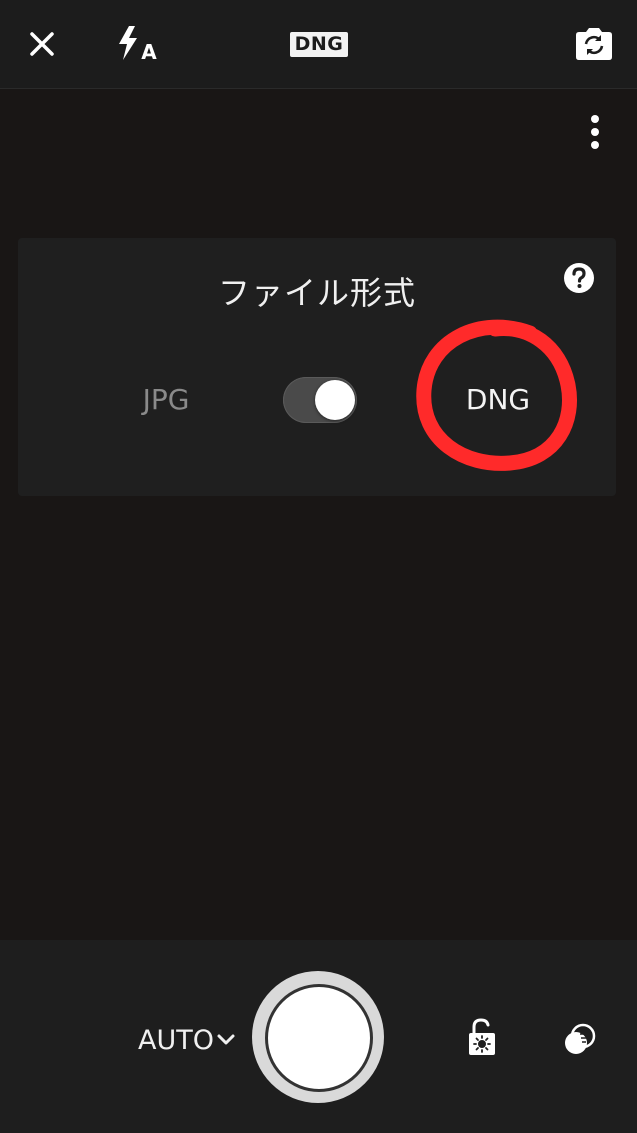  I want to click on format-badge: DNG, so click(319, 44).